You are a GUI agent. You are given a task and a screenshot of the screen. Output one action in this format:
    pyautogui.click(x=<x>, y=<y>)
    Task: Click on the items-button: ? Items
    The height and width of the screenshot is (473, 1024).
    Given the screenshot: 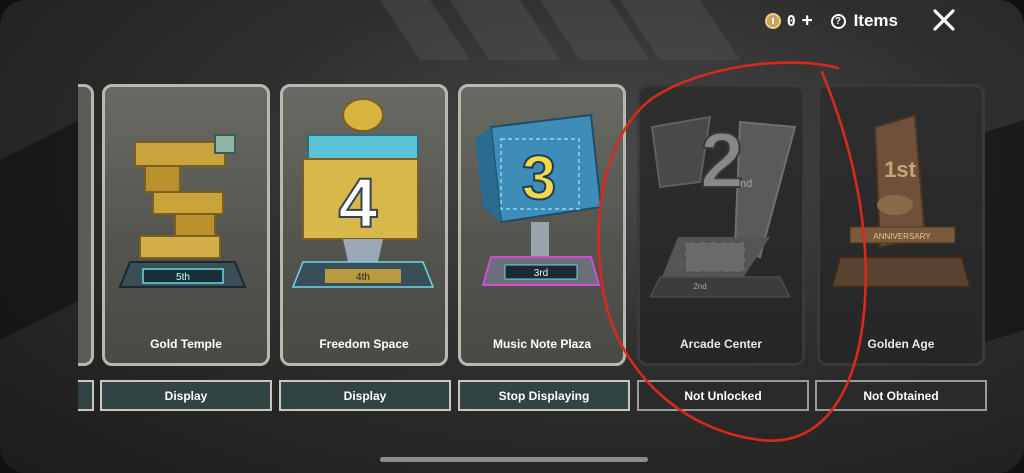 What is the action you would take?
    pyautogui.click(x=864, y=21)
    